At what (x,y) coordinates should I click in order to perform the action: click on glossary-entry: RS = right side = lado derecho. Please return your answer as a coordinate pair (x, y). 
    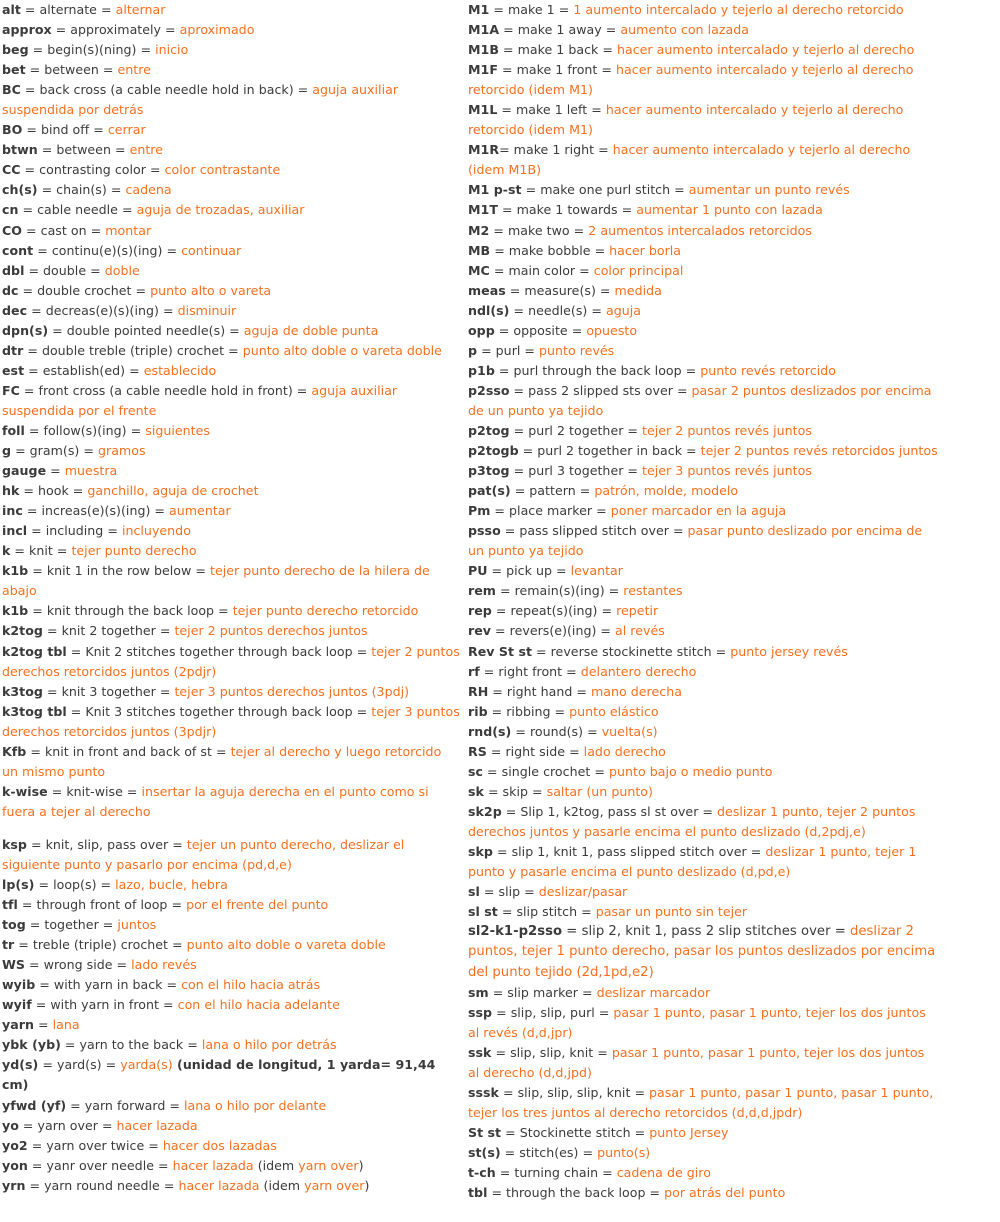
    Looking at the image, I should click on (703, 752).